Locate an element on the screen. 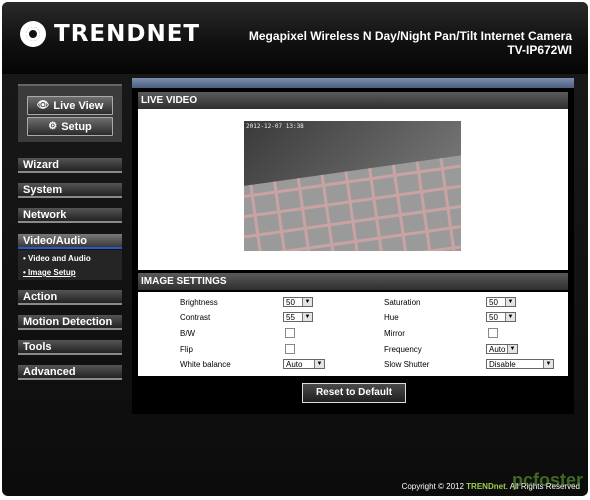  nav-network: Network is located at coordinates (70, 215).